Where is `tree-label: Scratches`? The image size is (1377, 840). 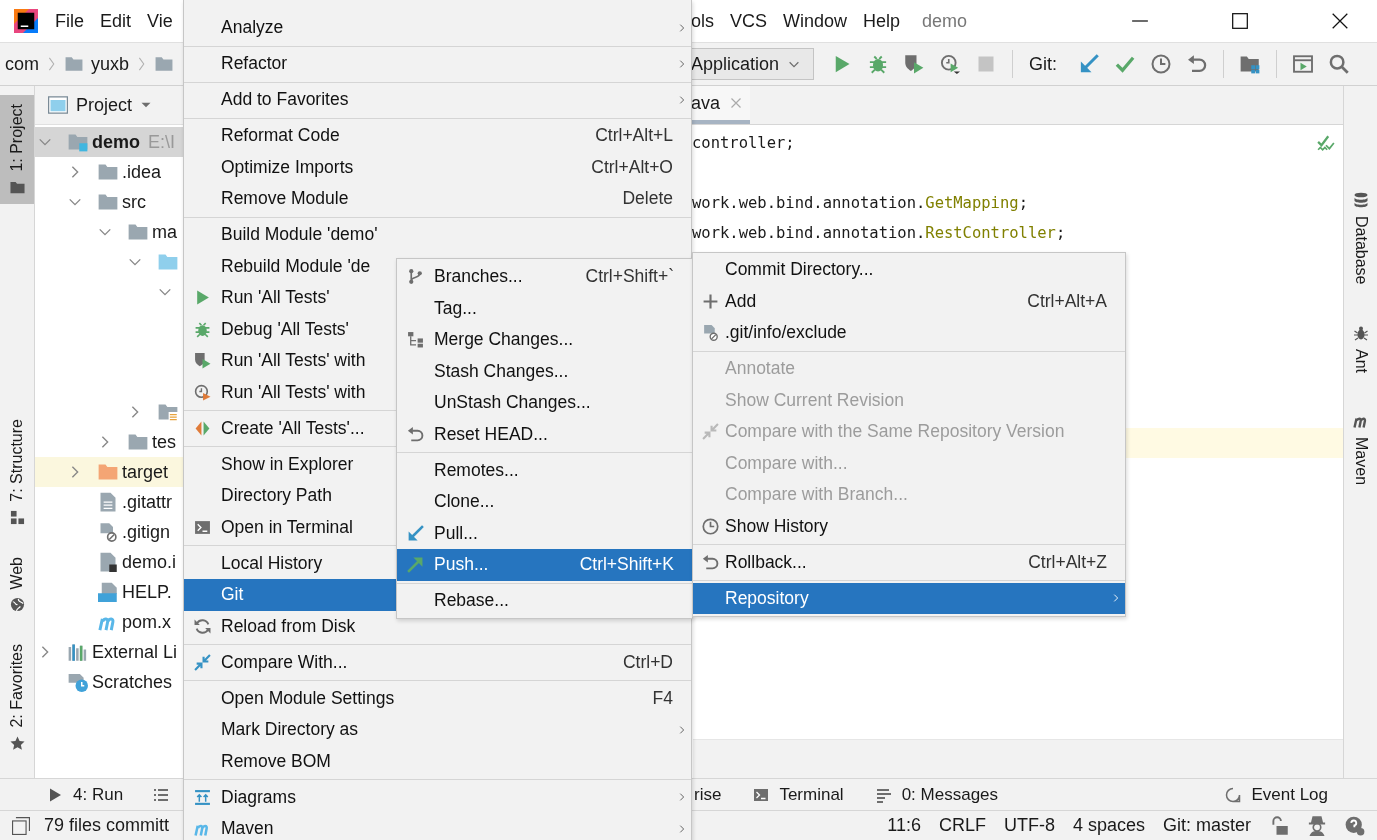 tree-label: Scratches is located at coordinates (132, 682).